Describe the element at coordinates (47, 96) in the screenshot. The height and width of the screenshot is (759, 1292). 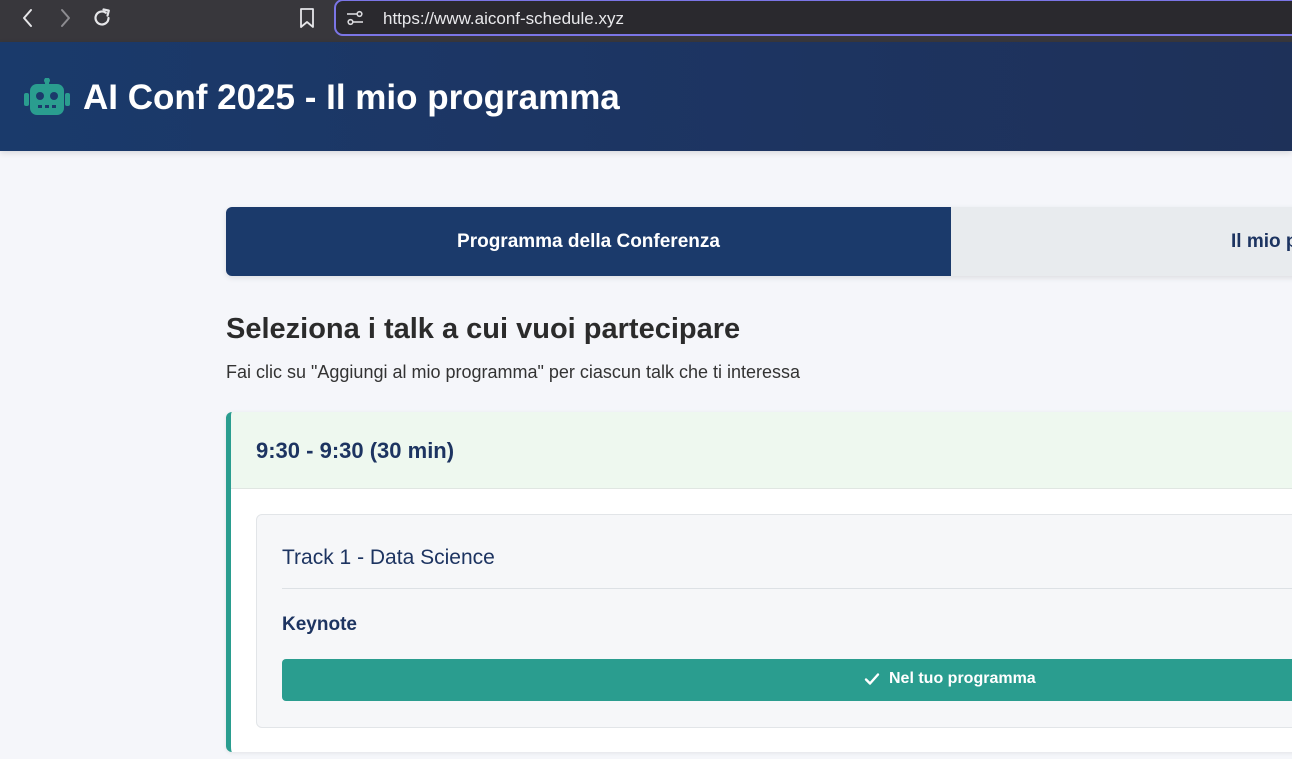
I see `robot-icon` at that location.